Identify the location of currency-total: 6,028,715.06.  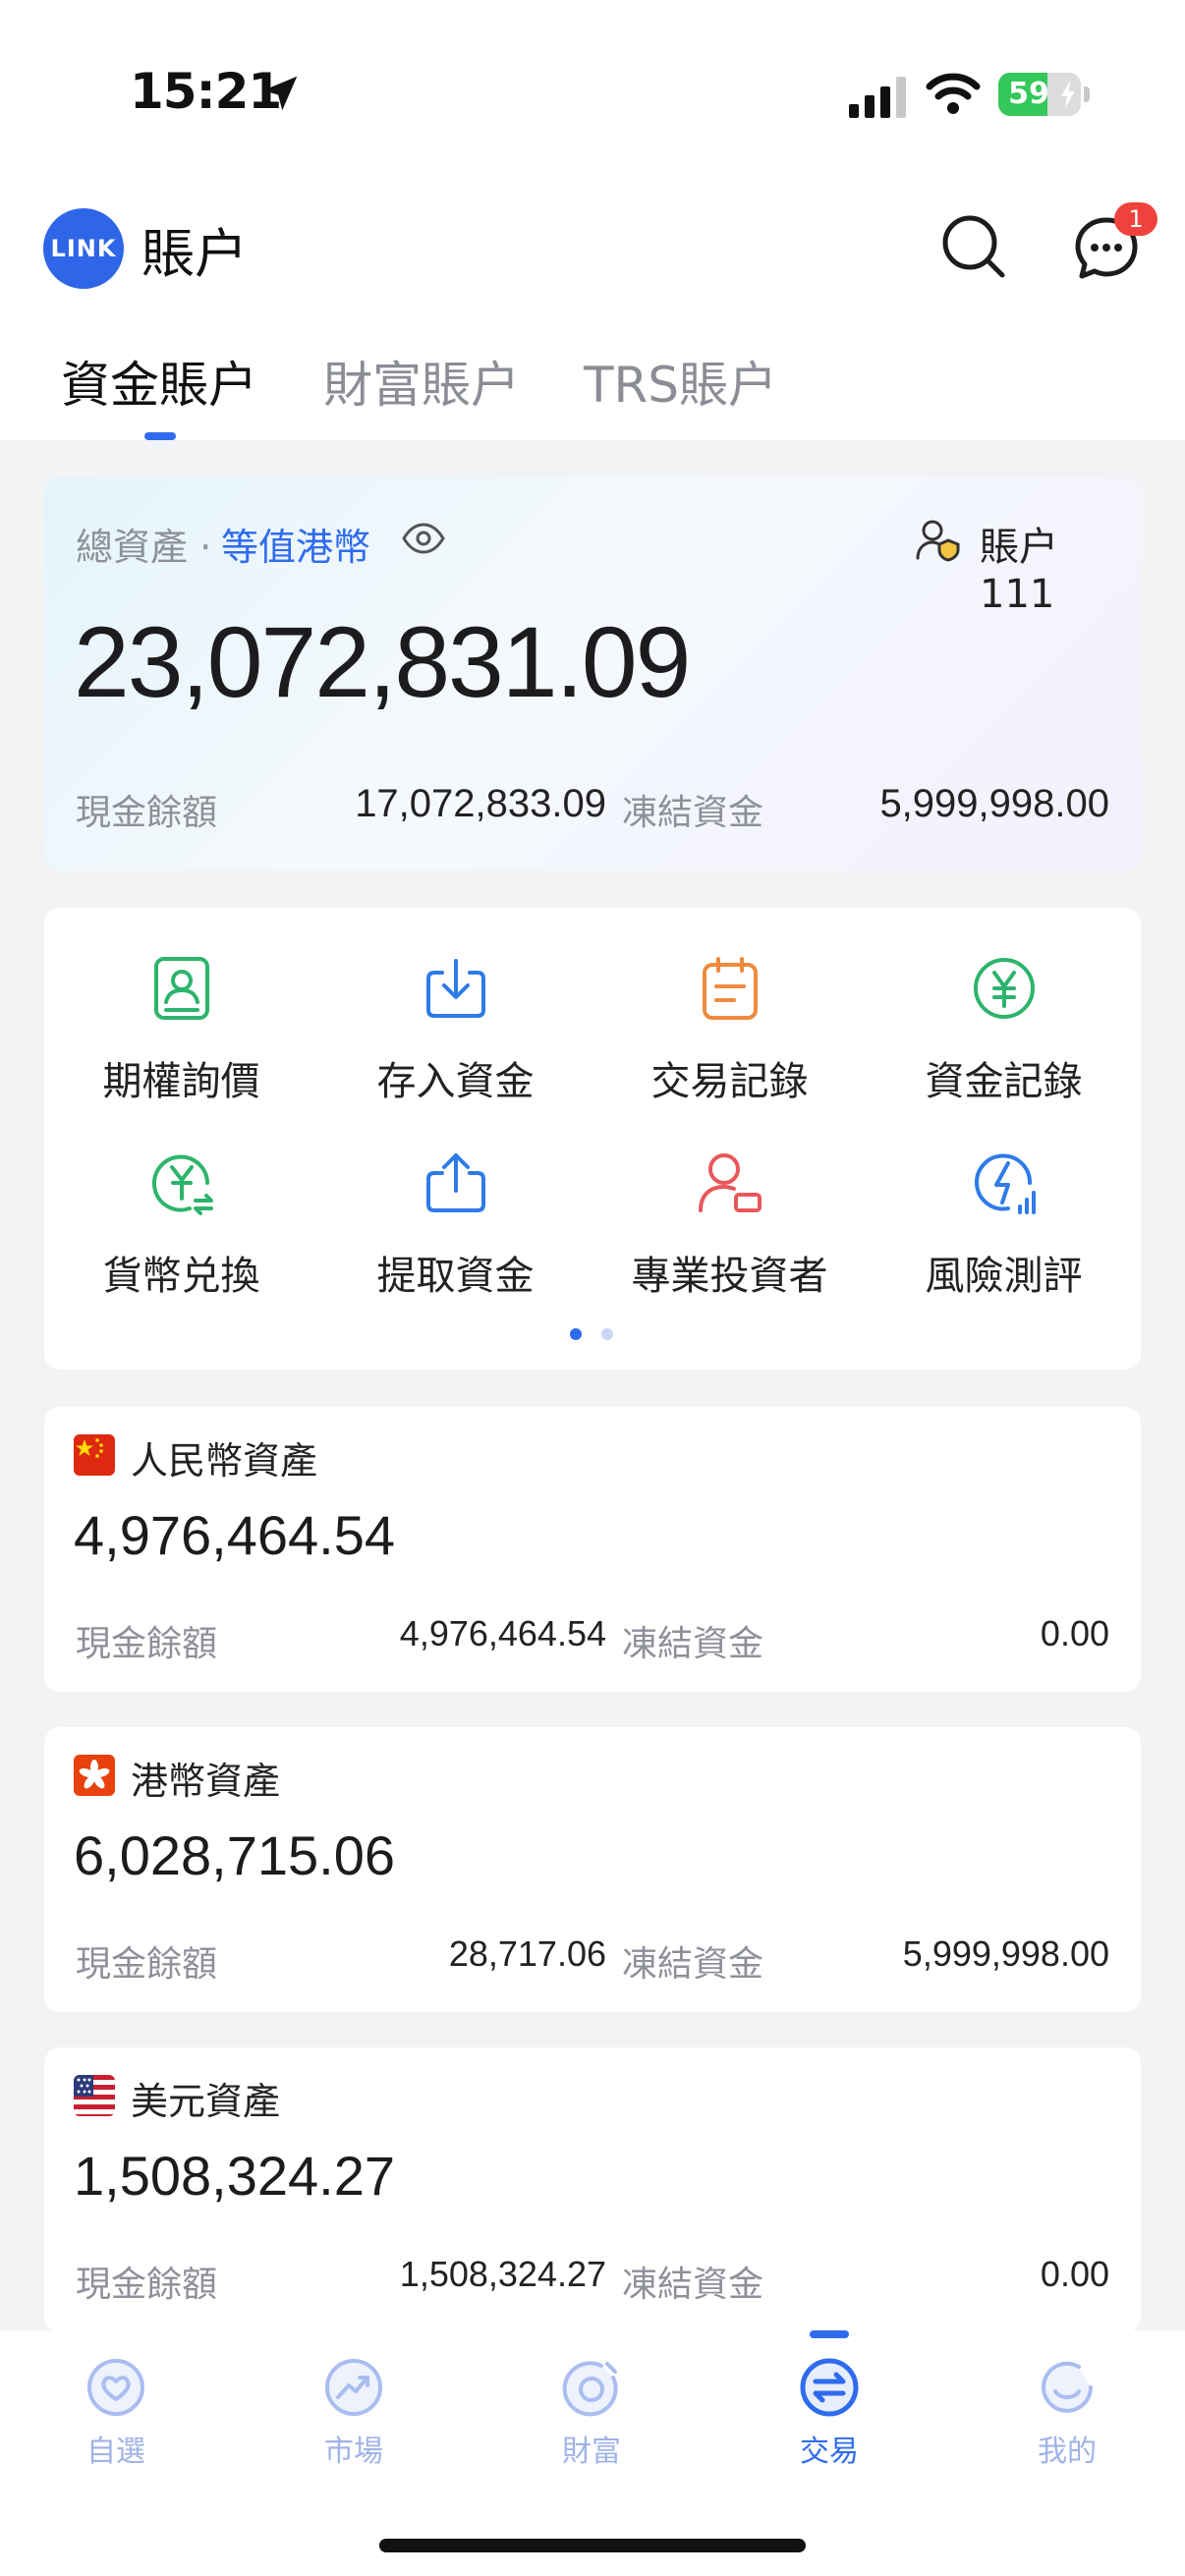
(235, 1855).